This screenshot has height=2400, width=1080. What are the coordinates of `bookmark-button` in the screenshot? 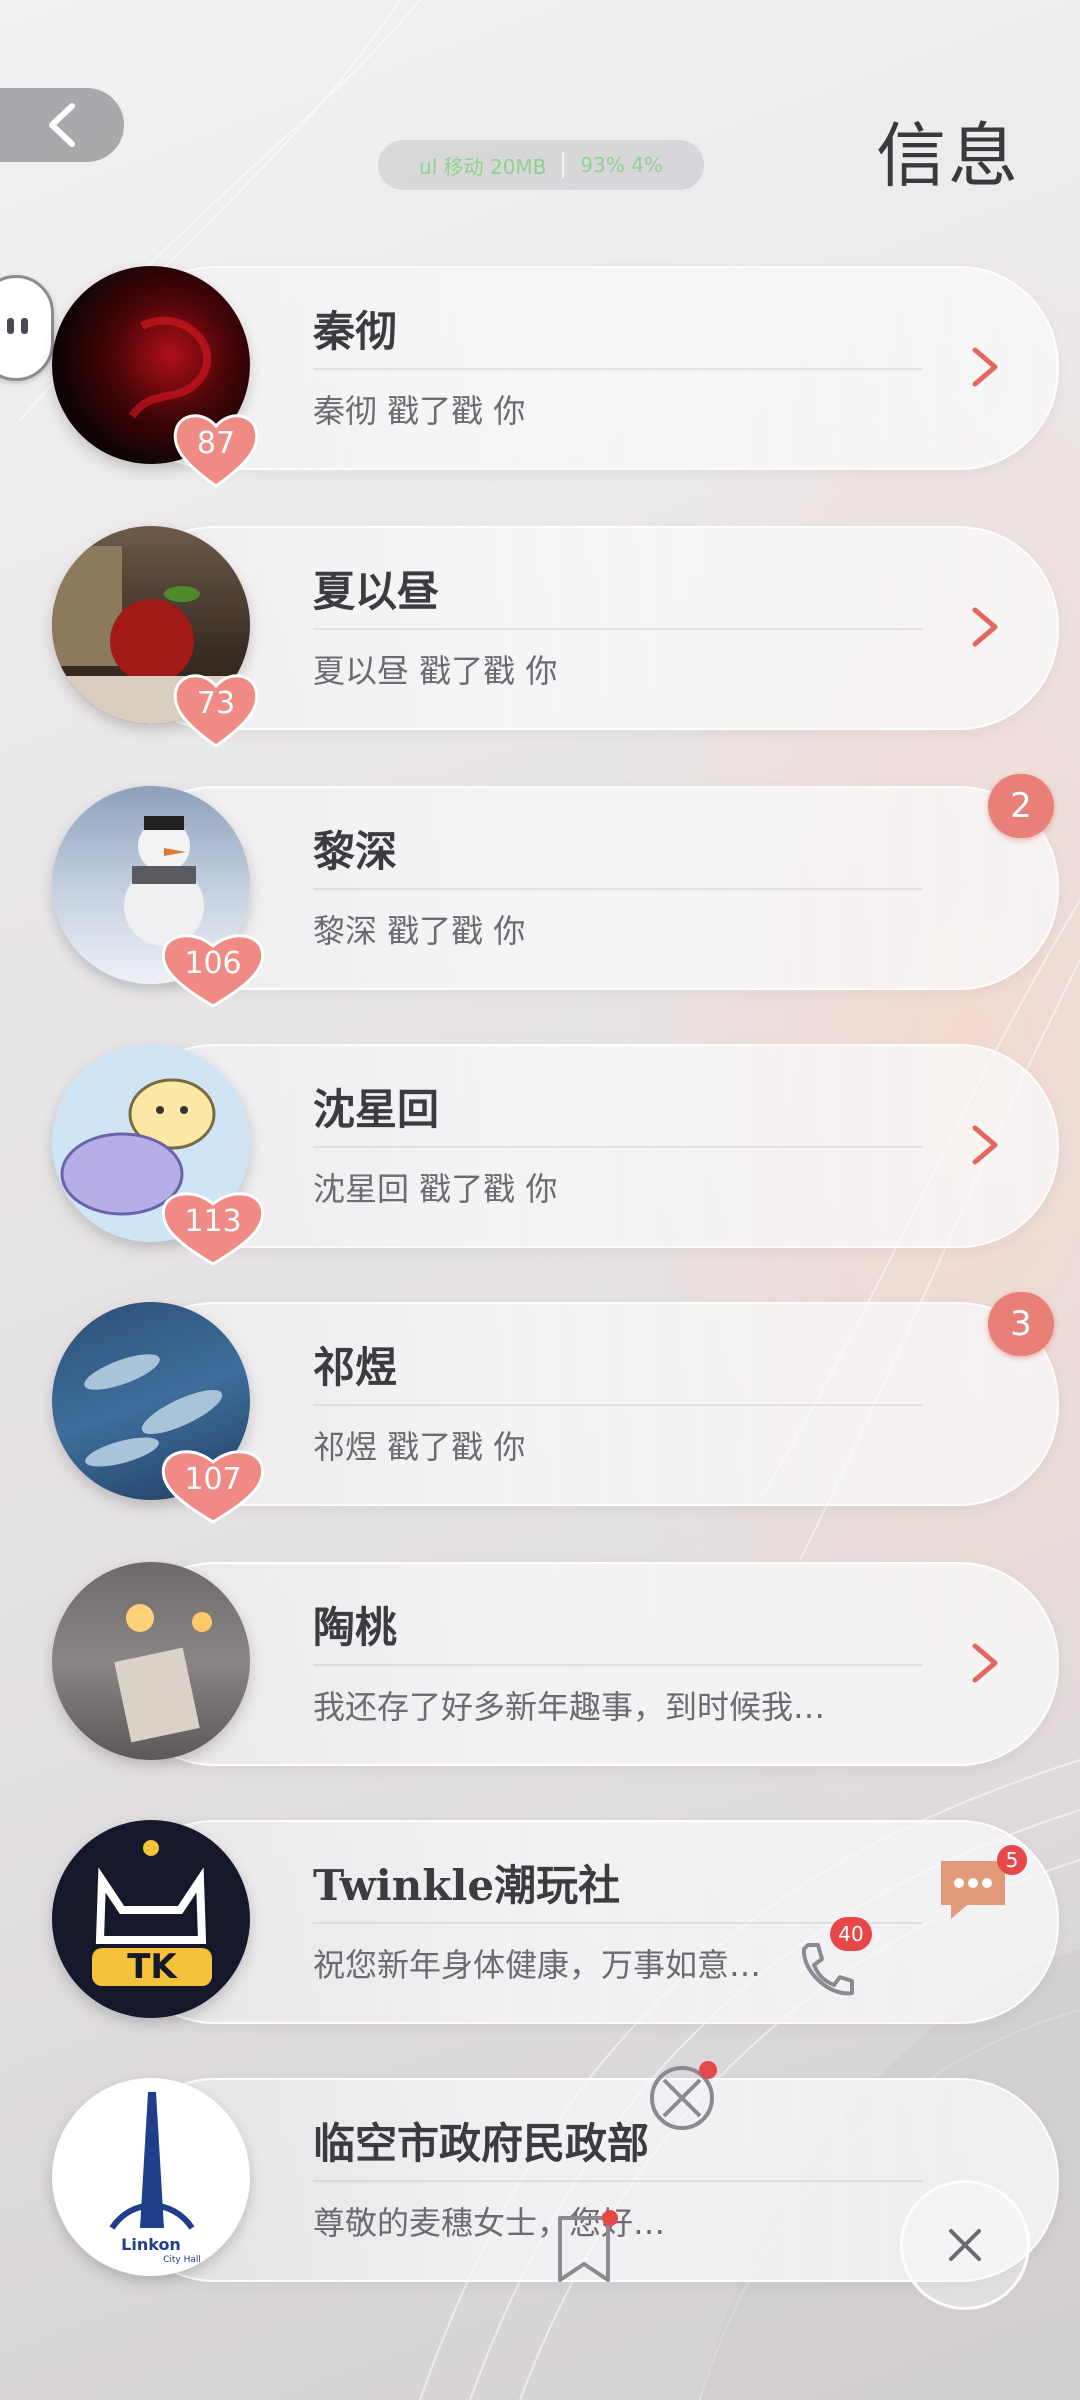 It's located at (587, 2248).